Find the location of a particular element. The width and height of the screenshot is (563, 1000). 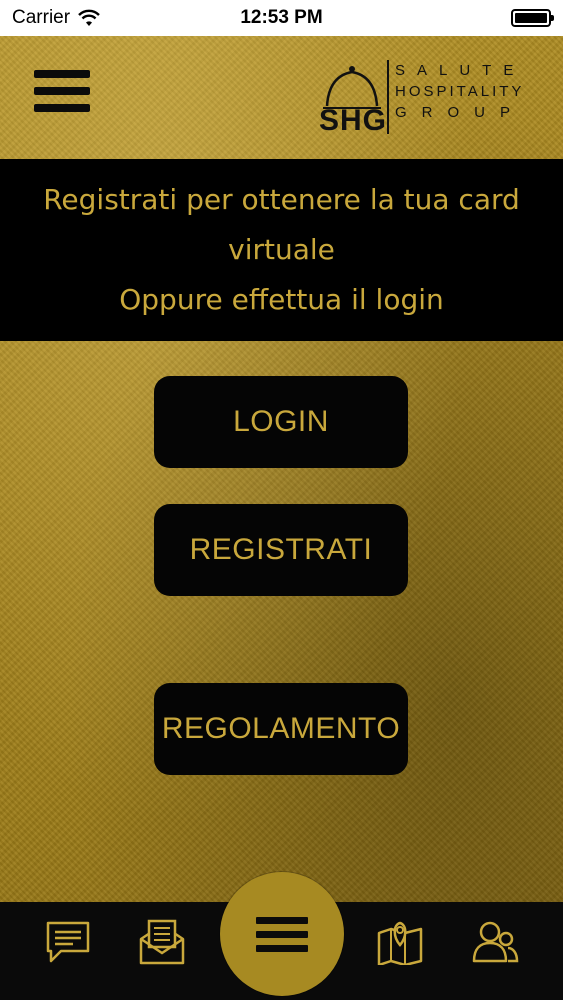

rules-button: REGOLAMENTO is located at coordinates (281, 729).